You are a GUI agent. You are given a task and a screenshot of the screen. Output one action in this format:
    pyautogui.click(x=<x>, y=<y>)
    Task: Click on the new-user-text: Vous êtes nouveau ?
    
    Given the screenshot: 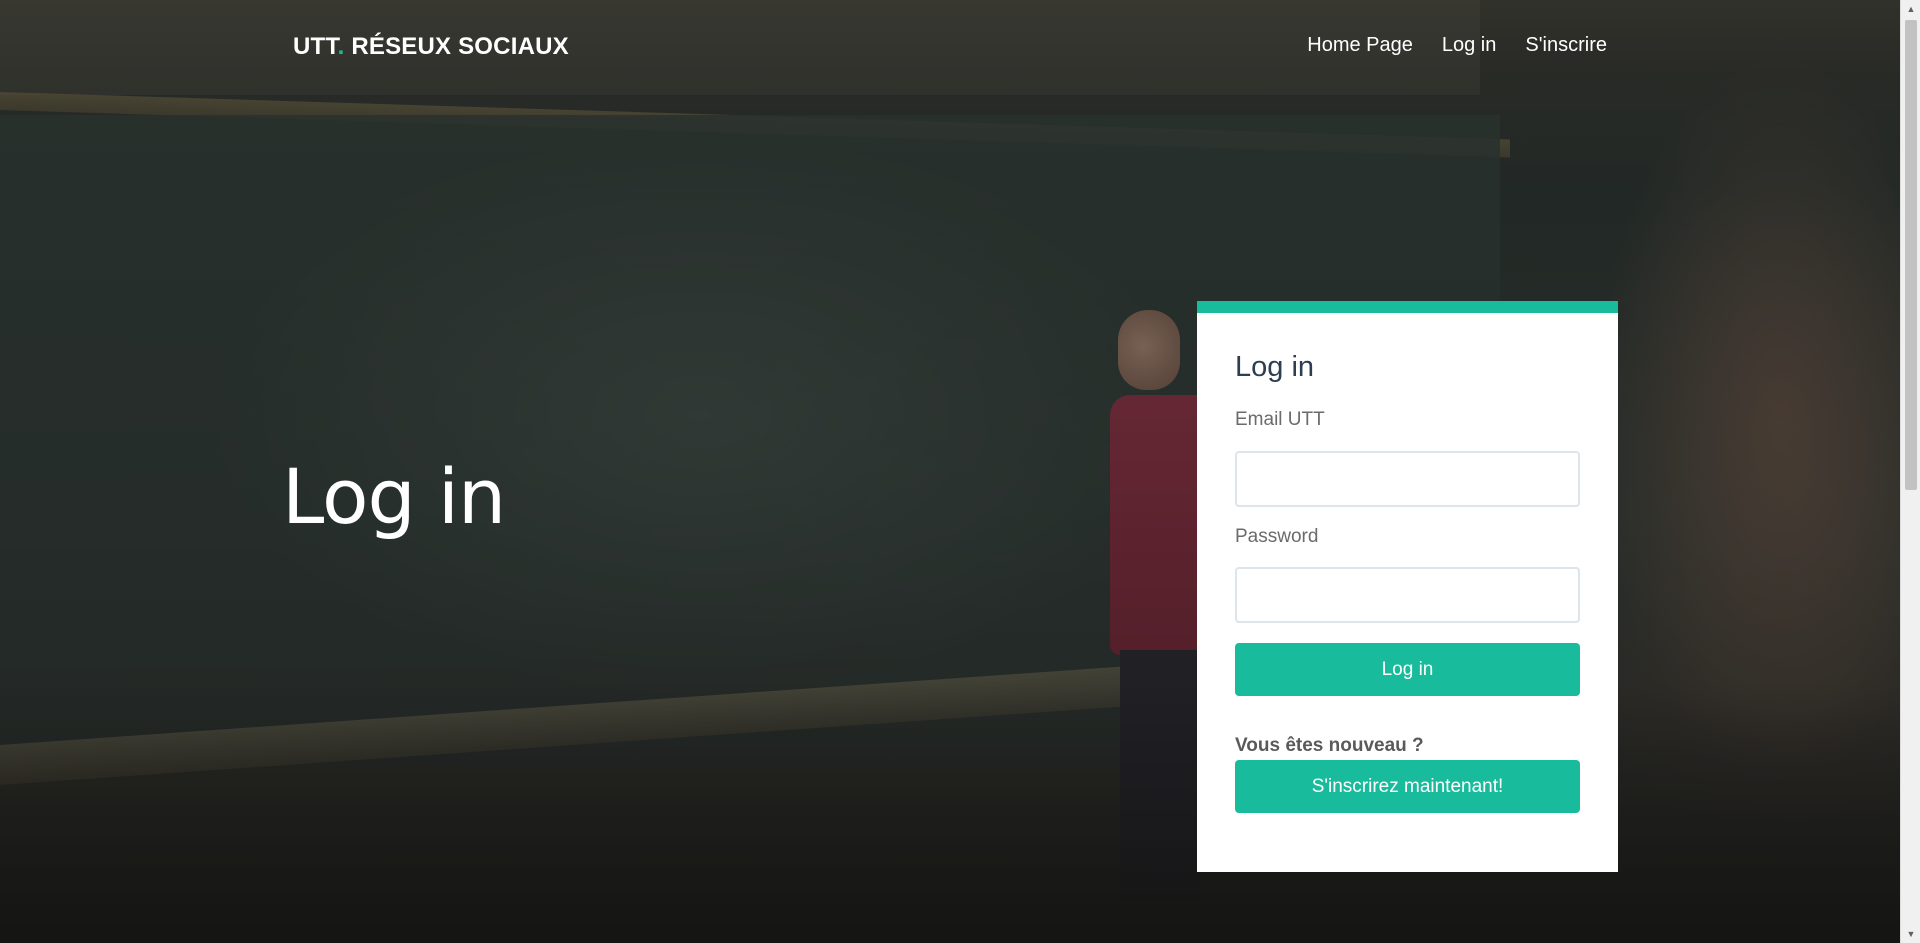 What is the action you would take?
    pyautogui.click(x=1329, y=745)
    